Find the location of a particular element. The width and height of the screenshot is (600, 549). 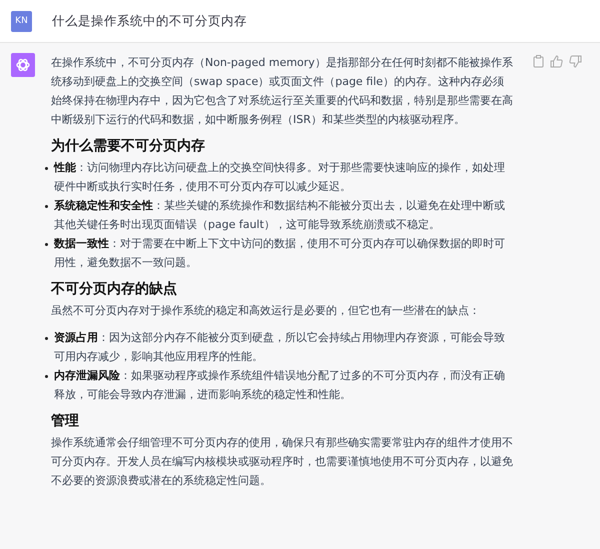

user-message: 什么是操作系统中的不可分页内存 is located at coordinates (149, 21).